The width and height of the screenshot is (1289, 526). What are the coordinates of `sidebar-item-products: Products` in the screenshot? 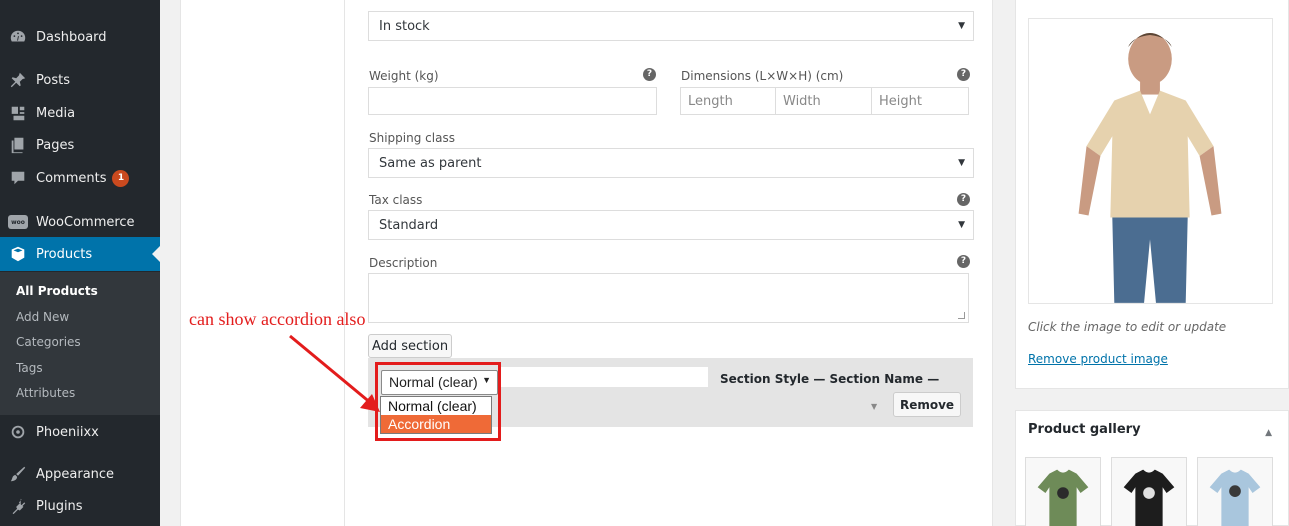 It's located at (80, 254).